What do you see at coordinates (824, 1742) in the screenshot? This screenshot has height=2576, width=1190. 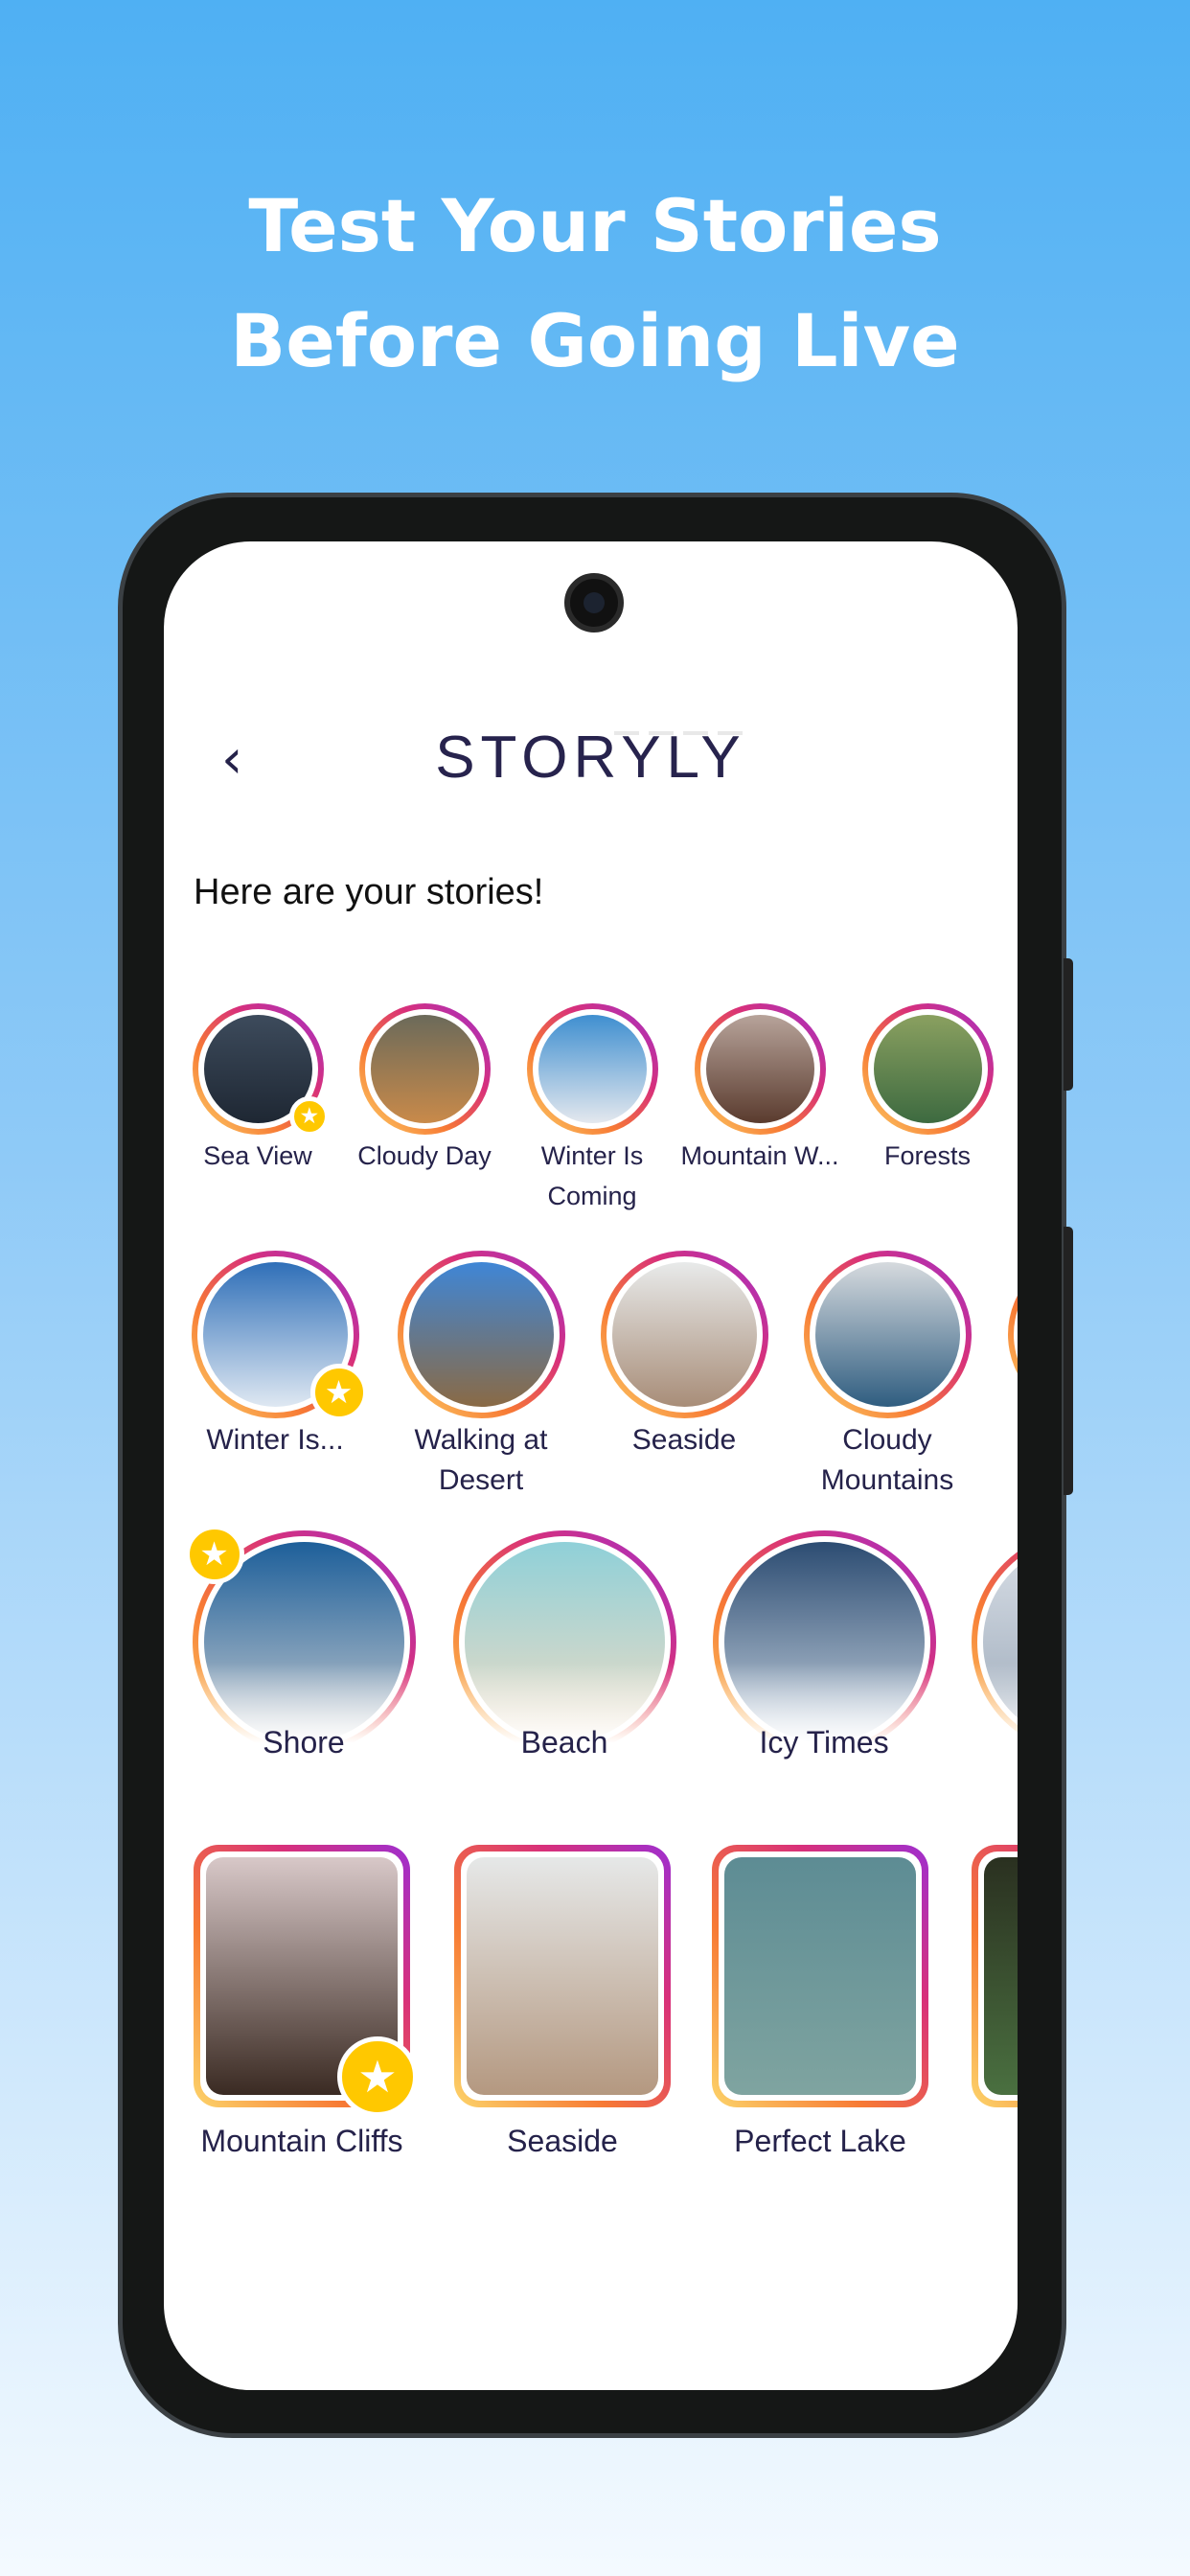 I see `story-title: Icy Times` at bounding box center [824, 1742].